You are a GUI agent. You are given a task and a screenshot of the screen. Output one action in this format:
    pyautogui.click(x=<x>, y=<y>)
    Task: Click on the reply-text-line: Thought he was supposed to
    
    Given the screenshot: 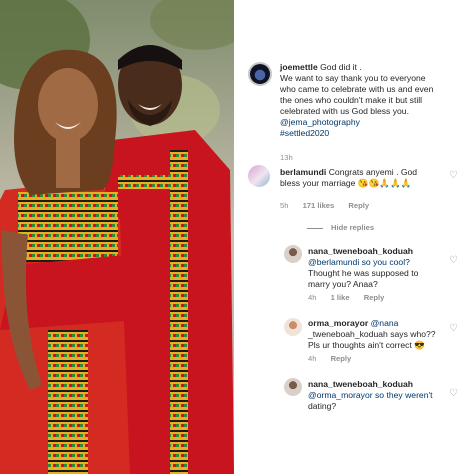 What is the action you would take?
    pyautogui.click(x=363, y=273)
    